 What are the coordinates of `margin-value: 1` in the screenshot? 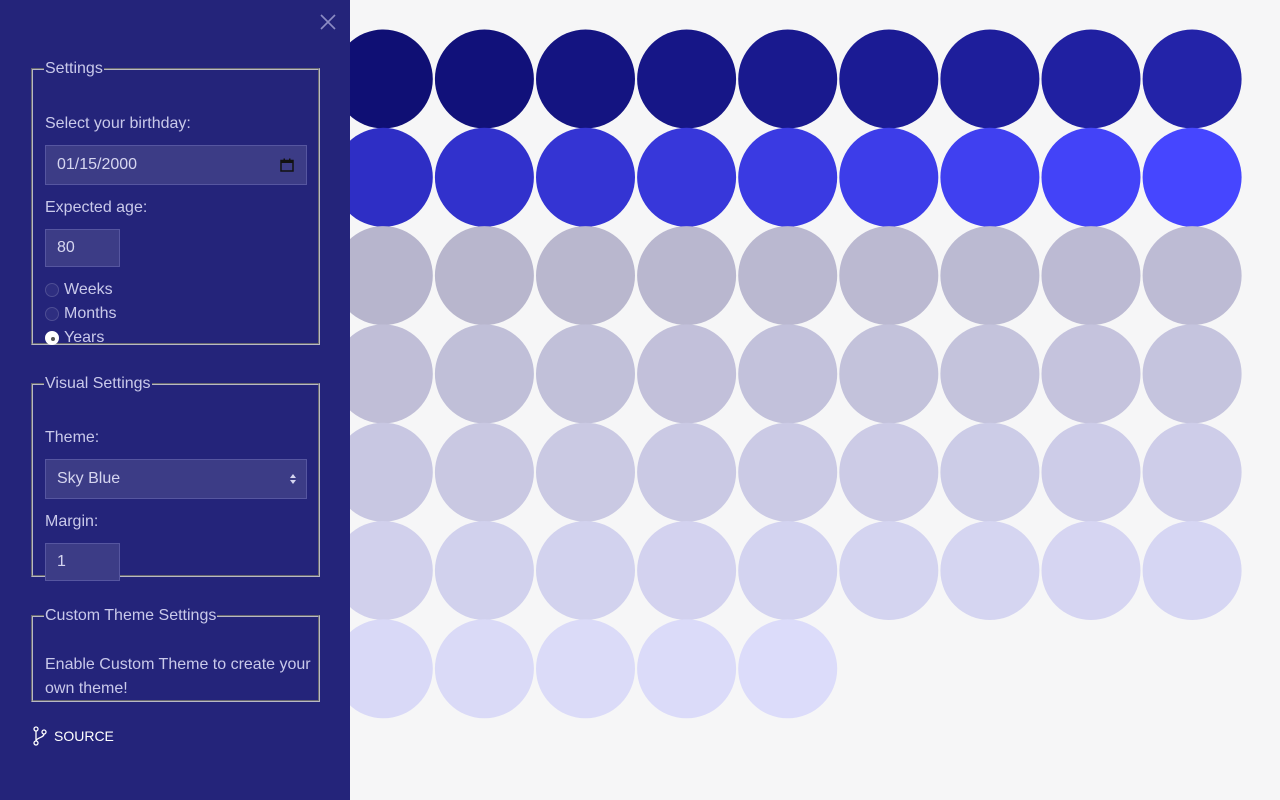 It's located at (61, 561).